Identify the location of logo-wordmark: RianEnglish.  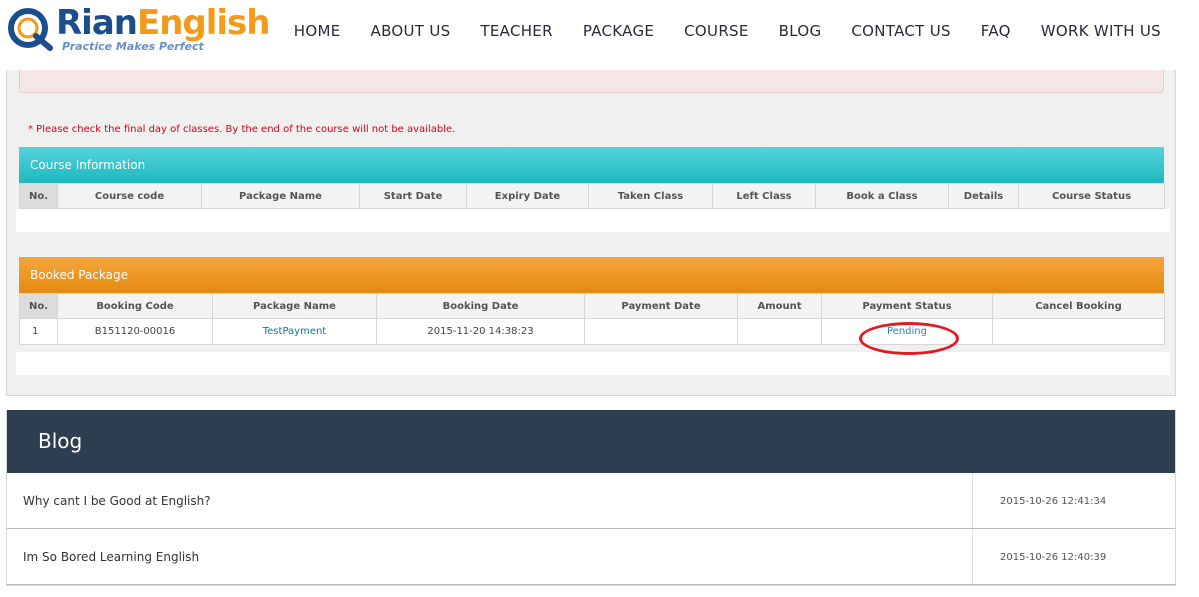
(163, 23).